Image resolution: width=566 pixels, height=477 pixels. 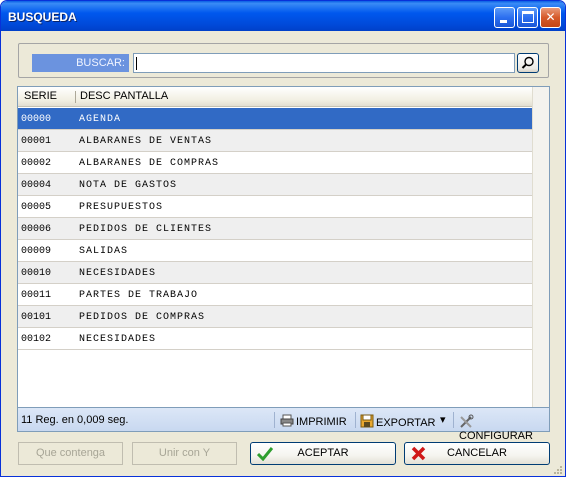 What do you see at coordinates (321, 422) in the screenshot?
I see `print-label: IMPRIMIR` at bounding box center [321, 422].